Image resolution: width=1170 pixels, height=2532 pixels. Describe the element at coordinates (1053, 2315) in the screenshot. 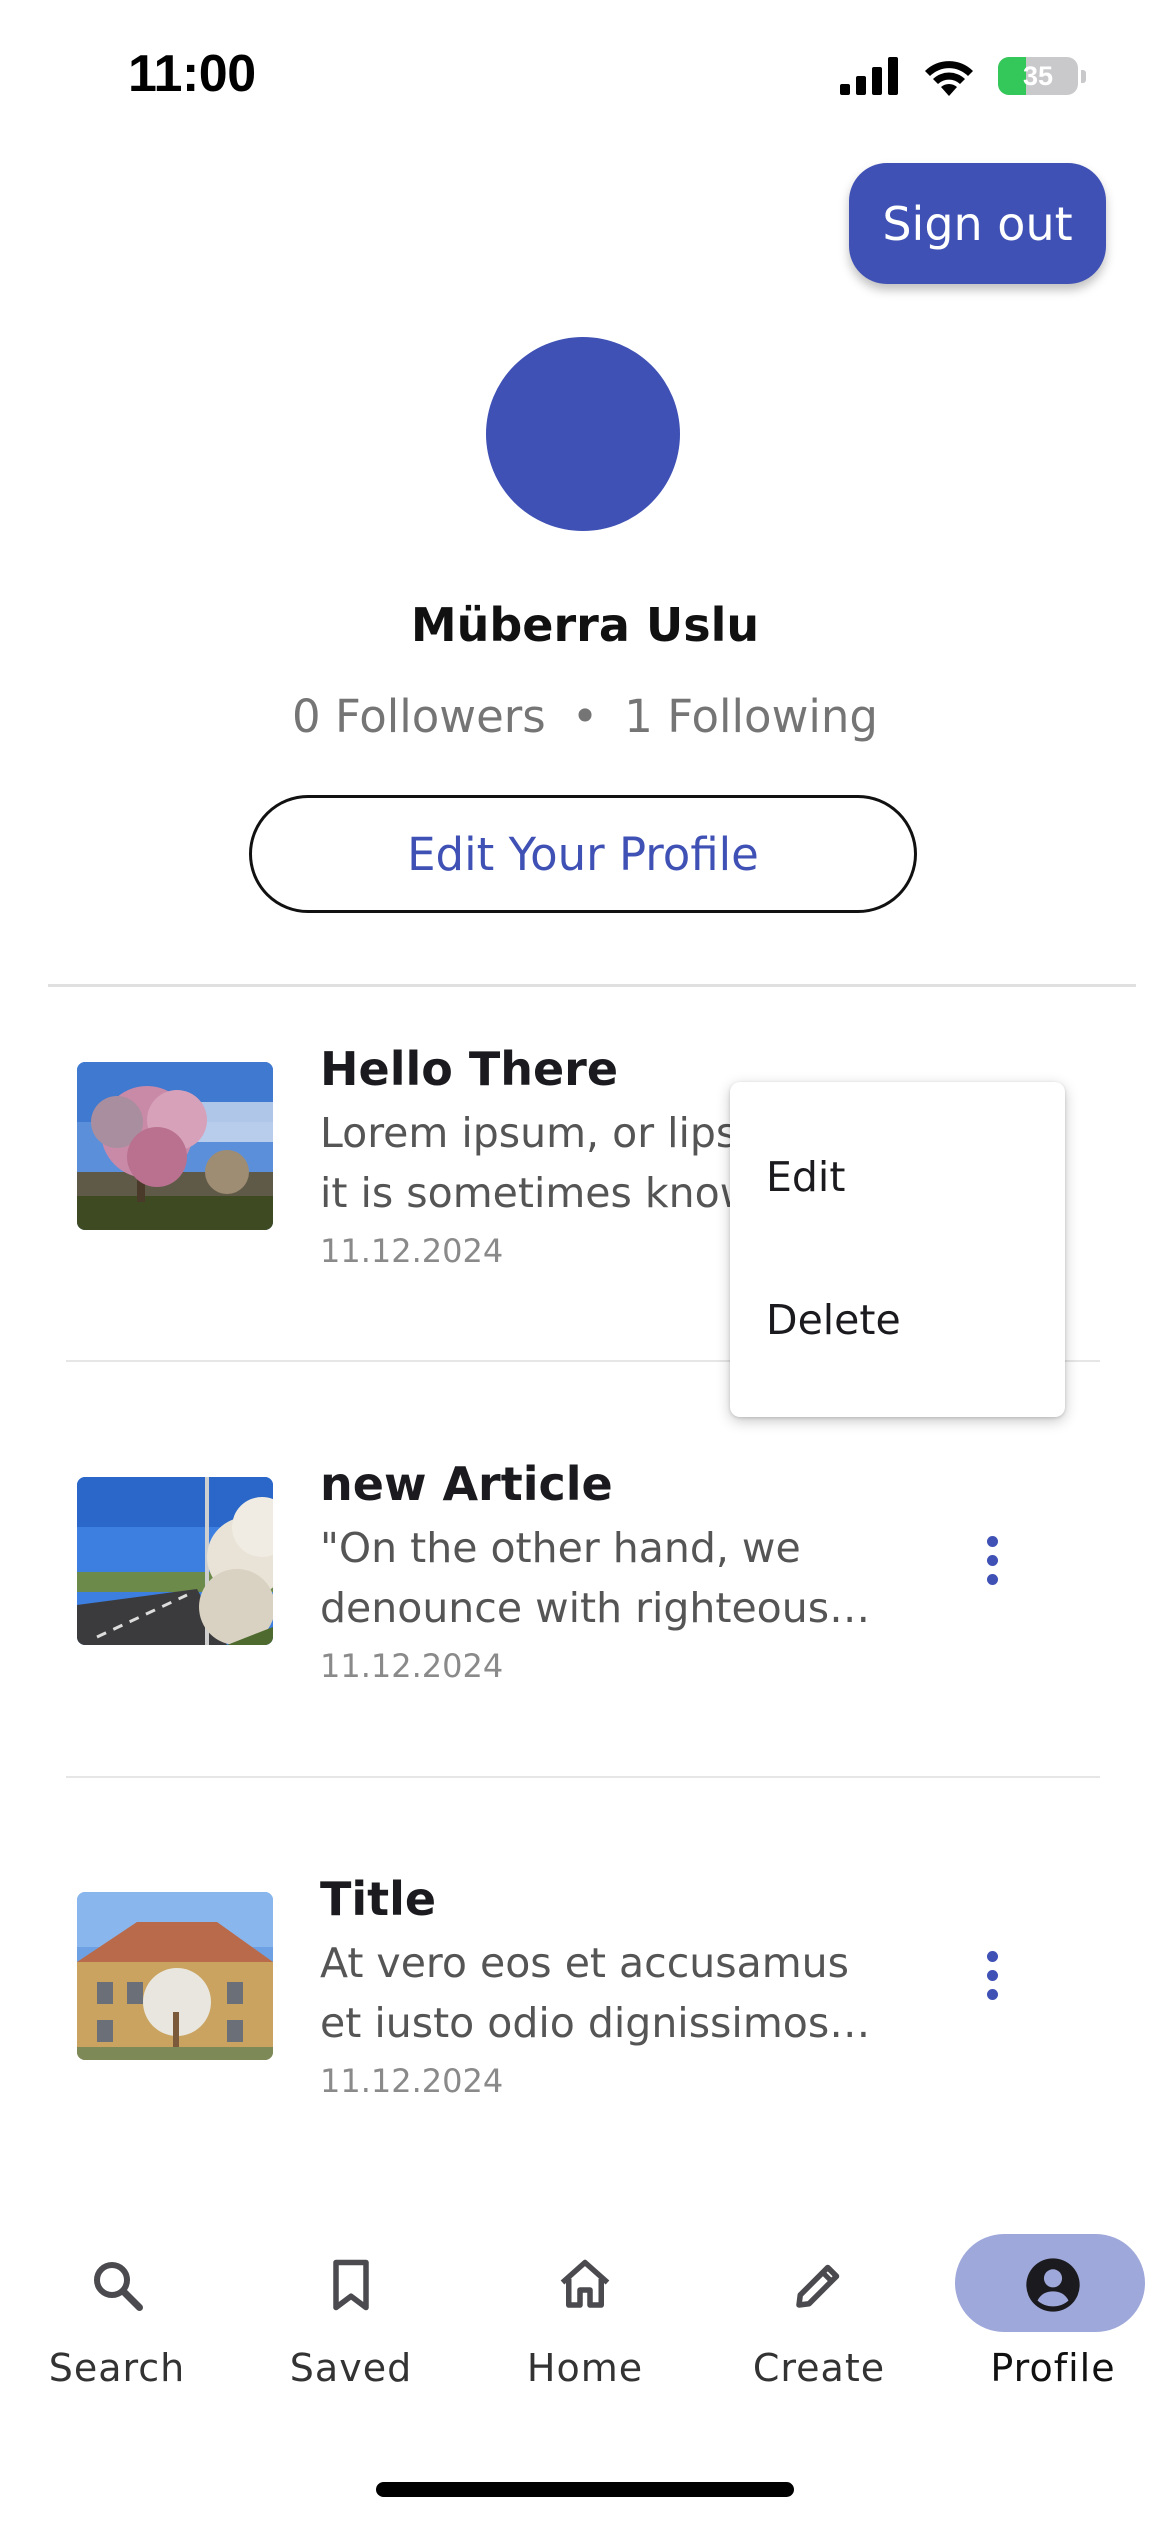

I see `nav-item-profile: Profile` at that location.